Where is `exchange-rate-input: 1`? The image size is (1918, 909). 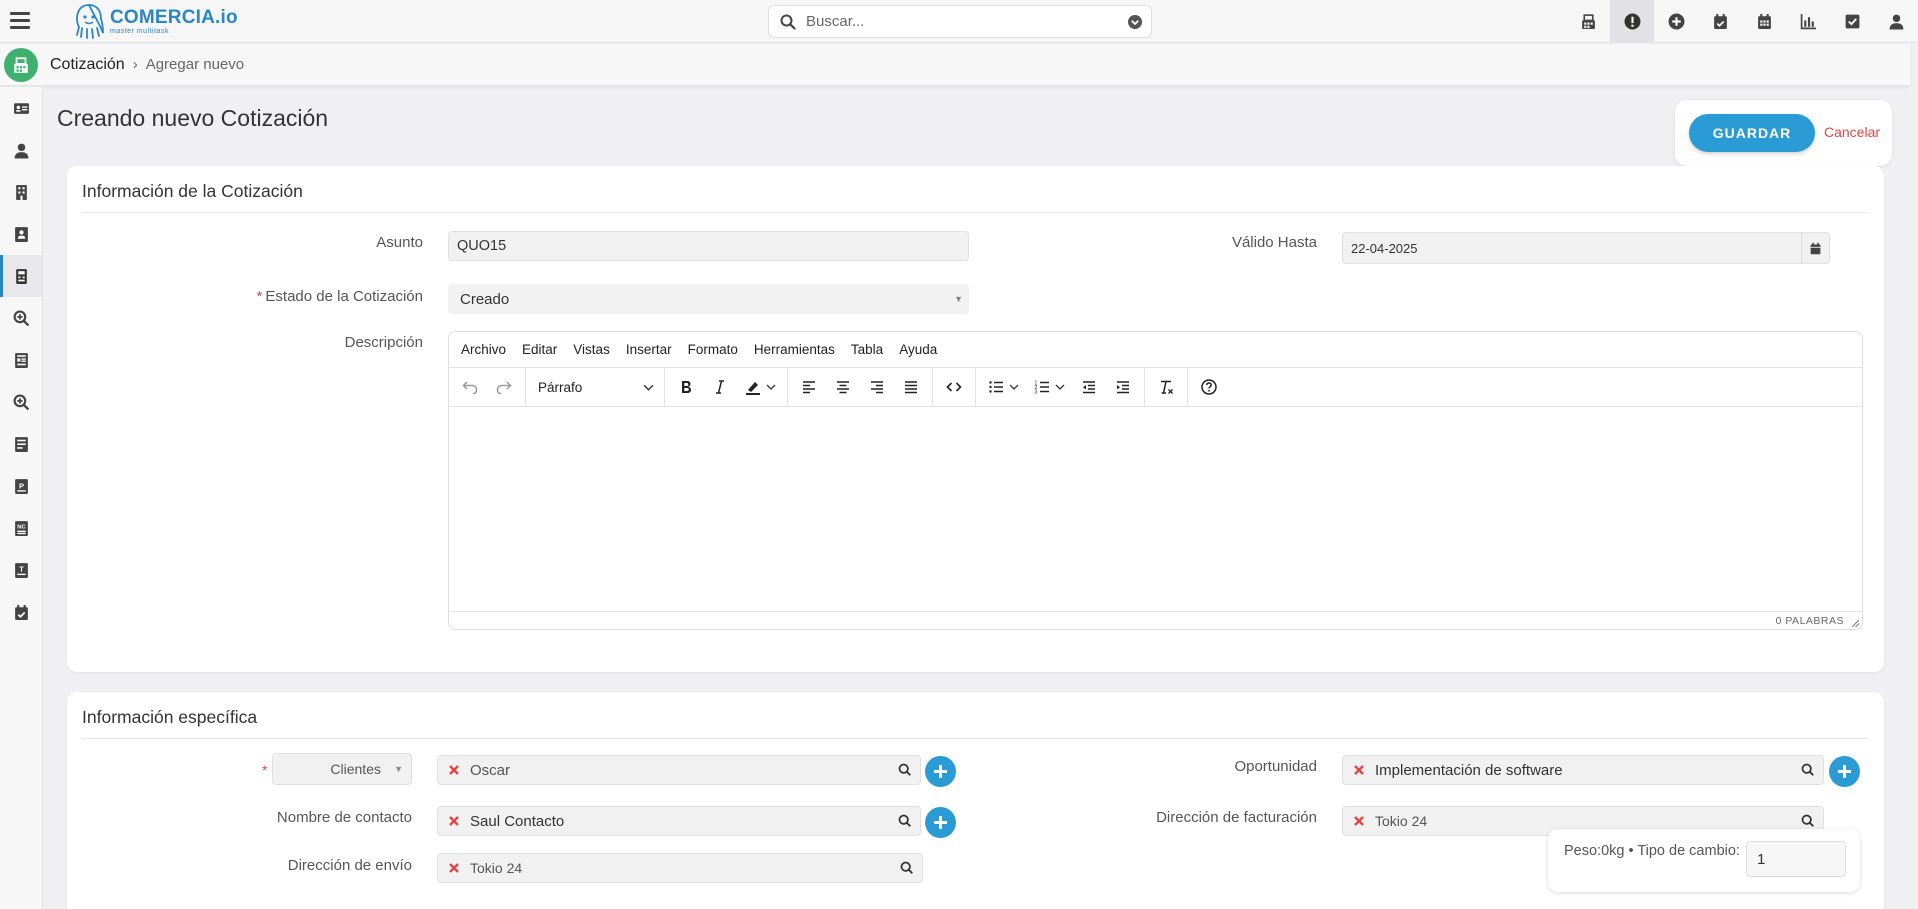
exchange-rate-input: 1 is located at coordinates (1796, 859).